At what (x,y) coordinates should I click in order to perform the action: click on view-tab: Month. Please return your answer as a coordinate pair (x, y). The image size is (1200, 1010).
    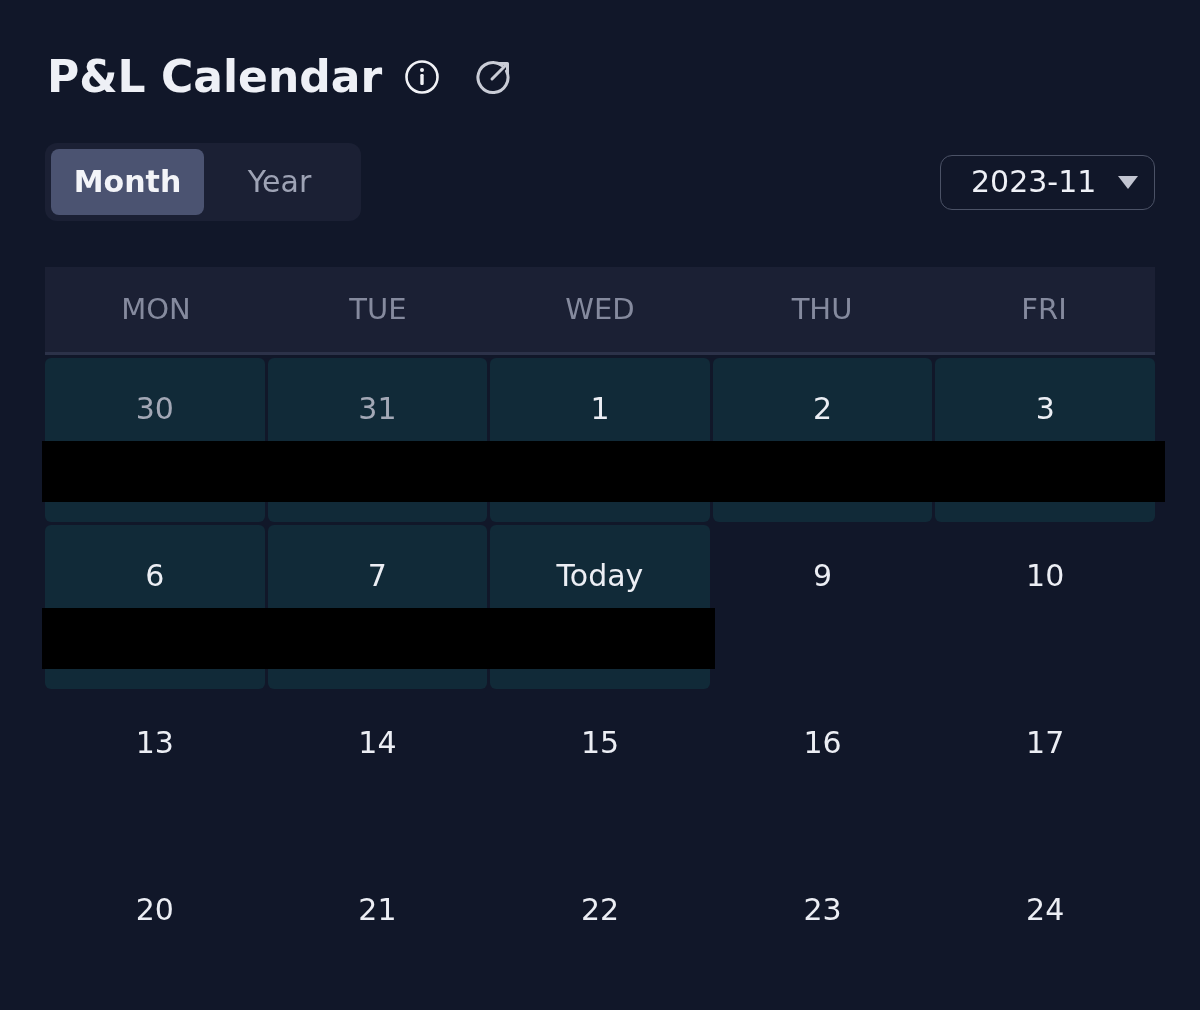
    Looking at the image, I should click on (127, 182).